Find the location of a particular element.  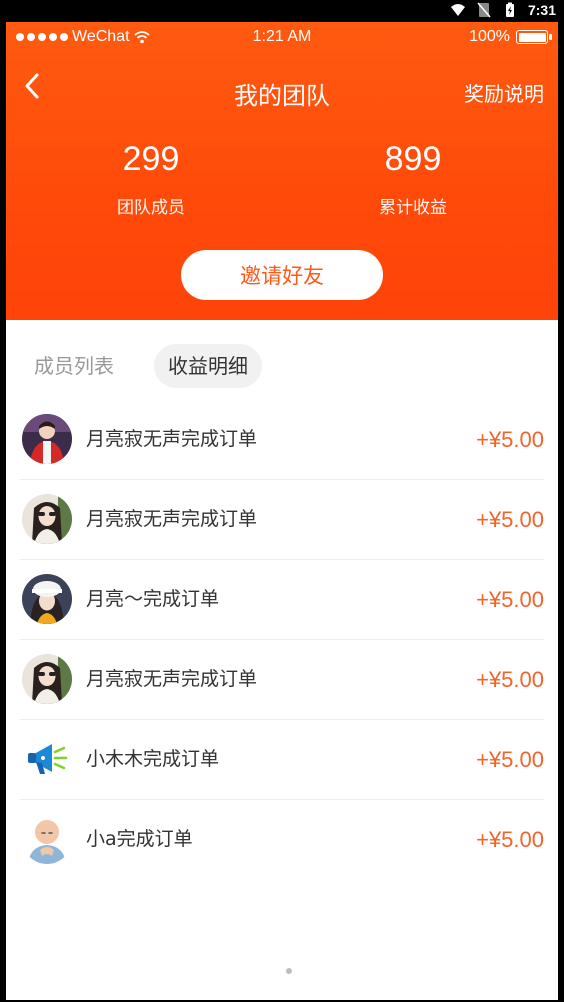

reward-rules-link: 奖励说明 is located at coordinates (504, 92).